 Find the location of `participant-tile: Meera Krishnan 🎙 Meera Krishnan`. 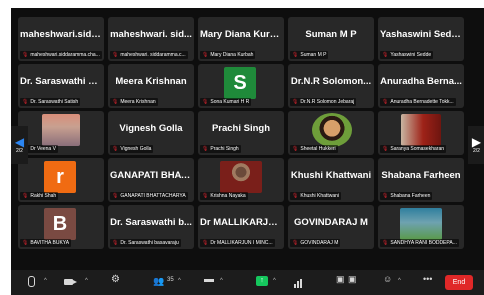

participant-tile: Meera Krishnan 🎙 Meera Krishnan is located at coordinates (151, 86).